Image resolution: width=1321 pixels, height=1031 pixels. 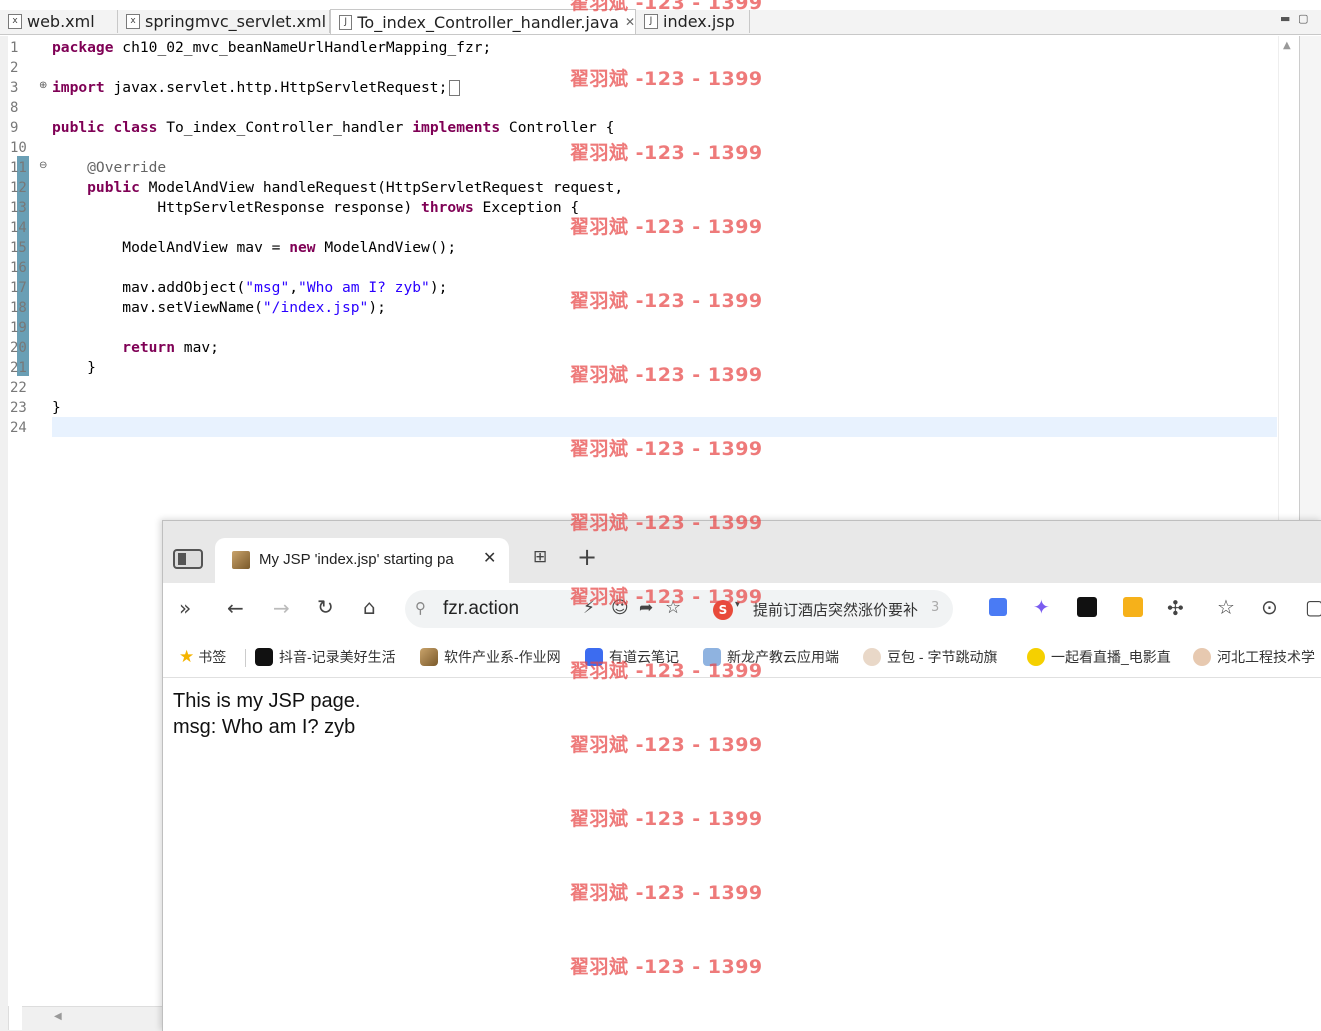 I want to click on line-number: 3, so click(x=14, y=88).